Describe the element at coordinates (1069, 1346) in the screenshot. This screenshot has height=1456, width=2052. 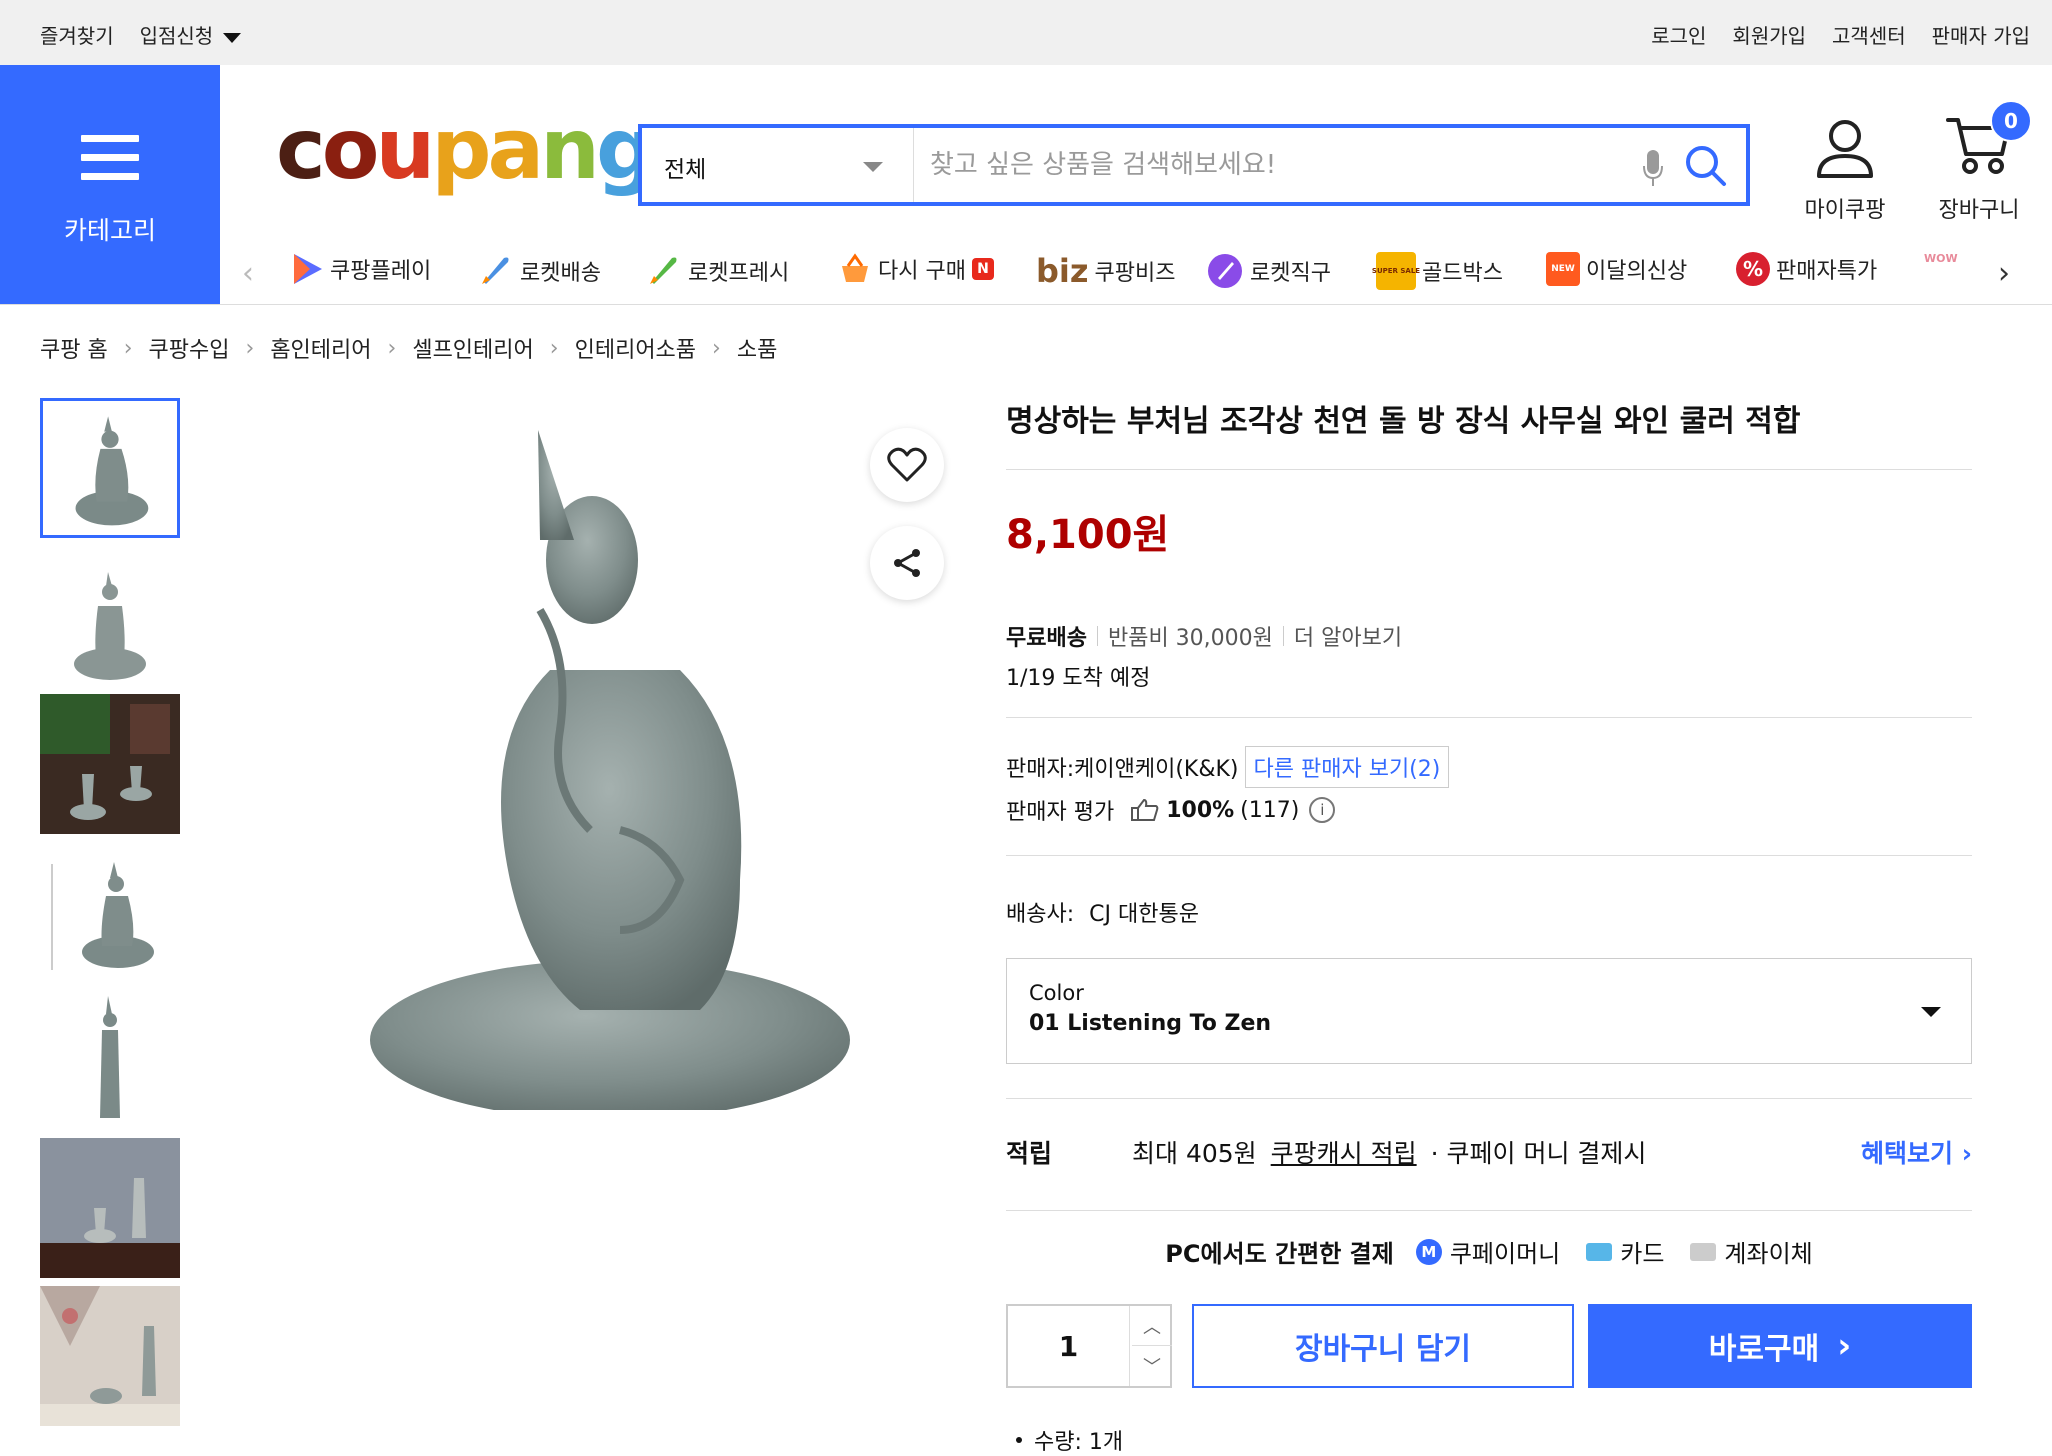
I see `quantity-input: 1` at that location.